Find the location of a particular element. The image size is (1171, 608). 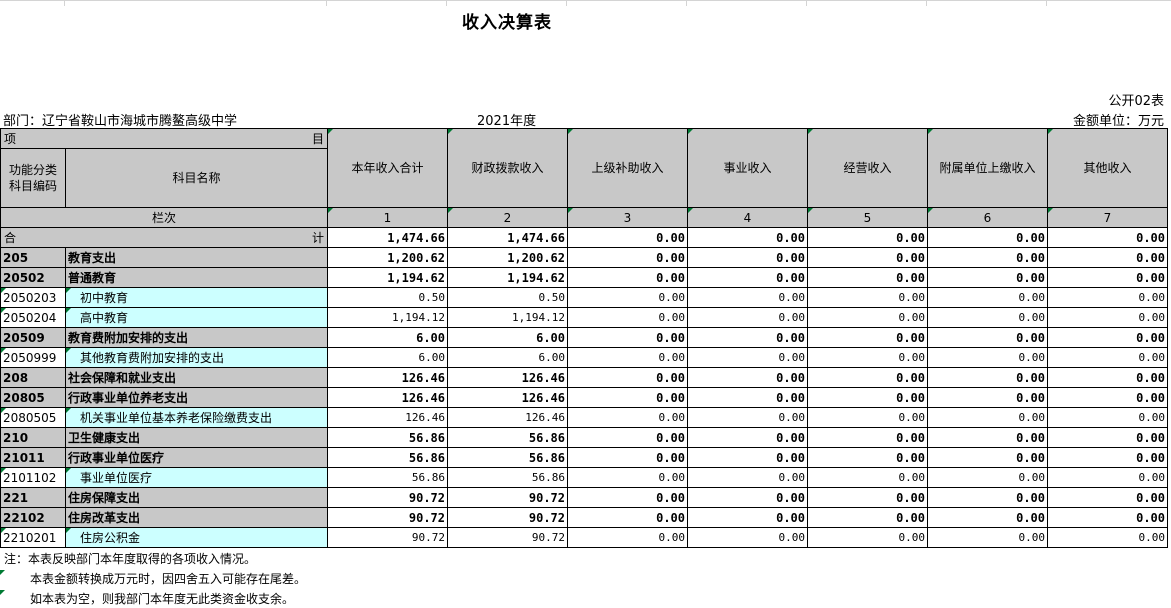

column-header: 本年收入合计 is located at coordinates (387, 168).